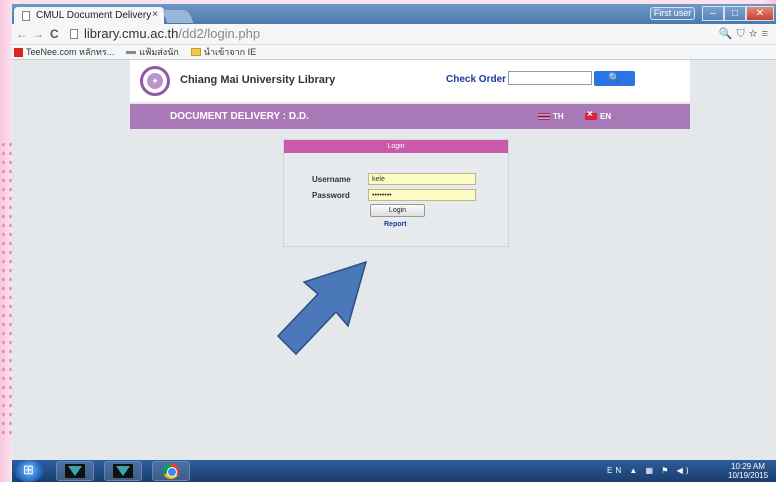 The height and width of the screenshot is (482, 776). I want to click on bookmark-folder: นำเข้าจาก IE, so click(223, 52).